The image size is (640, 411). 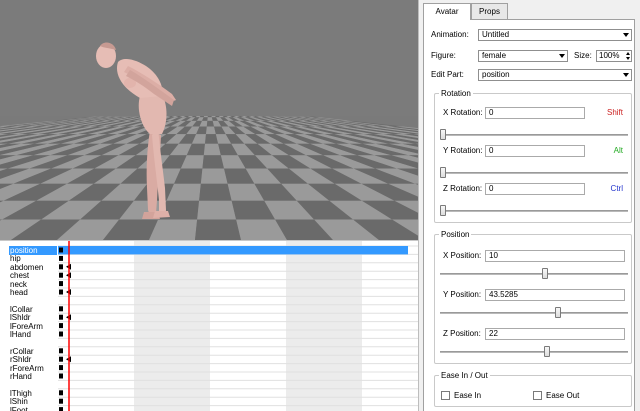 What do you see at coordinates (489, 11) in the screenshot?
I see `tab-props: Props` at bounding box center [489, 11].